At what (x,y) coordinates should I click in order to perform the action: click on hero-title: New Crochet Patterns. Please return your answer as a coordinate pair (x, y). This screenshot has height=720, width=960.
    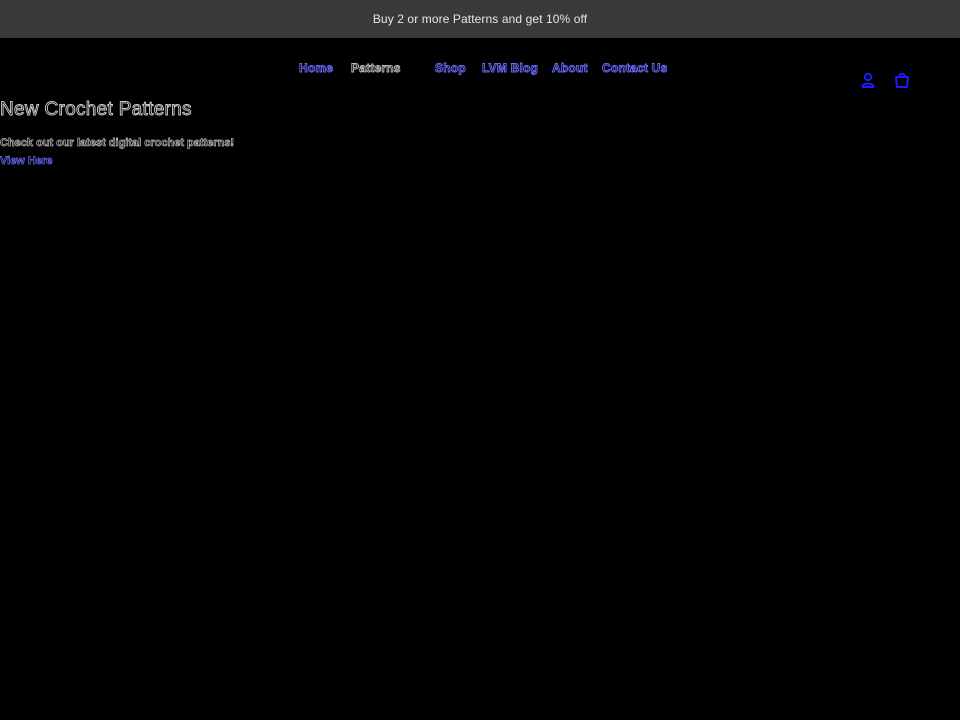
    Looking at the image, I should click on (96, 110).